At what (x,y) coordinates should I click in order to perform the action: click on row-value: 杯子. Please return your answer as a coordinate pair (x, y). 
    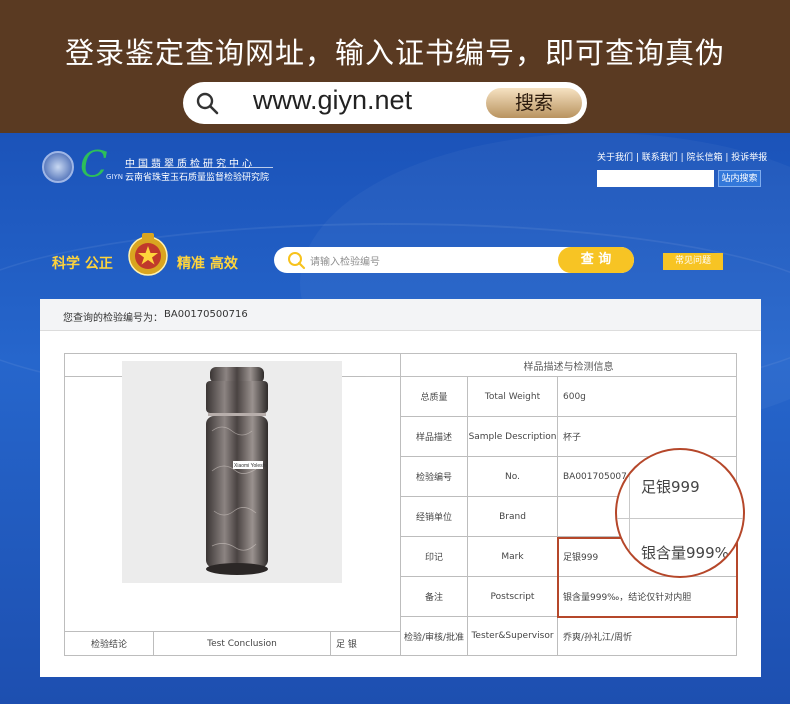
    Looking at the image, I should click on (647, 436).